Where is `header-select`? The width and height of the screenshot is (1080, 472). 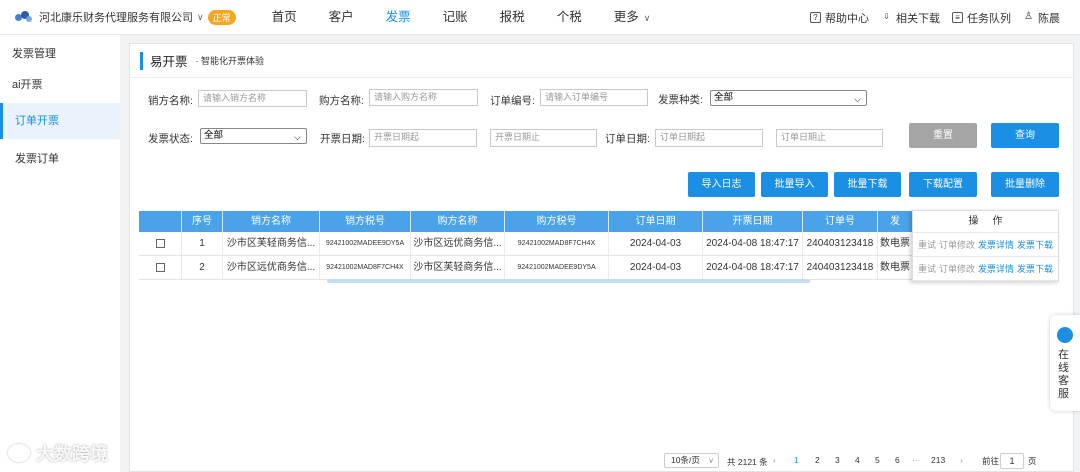 header-select is located at coordinates (160, 221).